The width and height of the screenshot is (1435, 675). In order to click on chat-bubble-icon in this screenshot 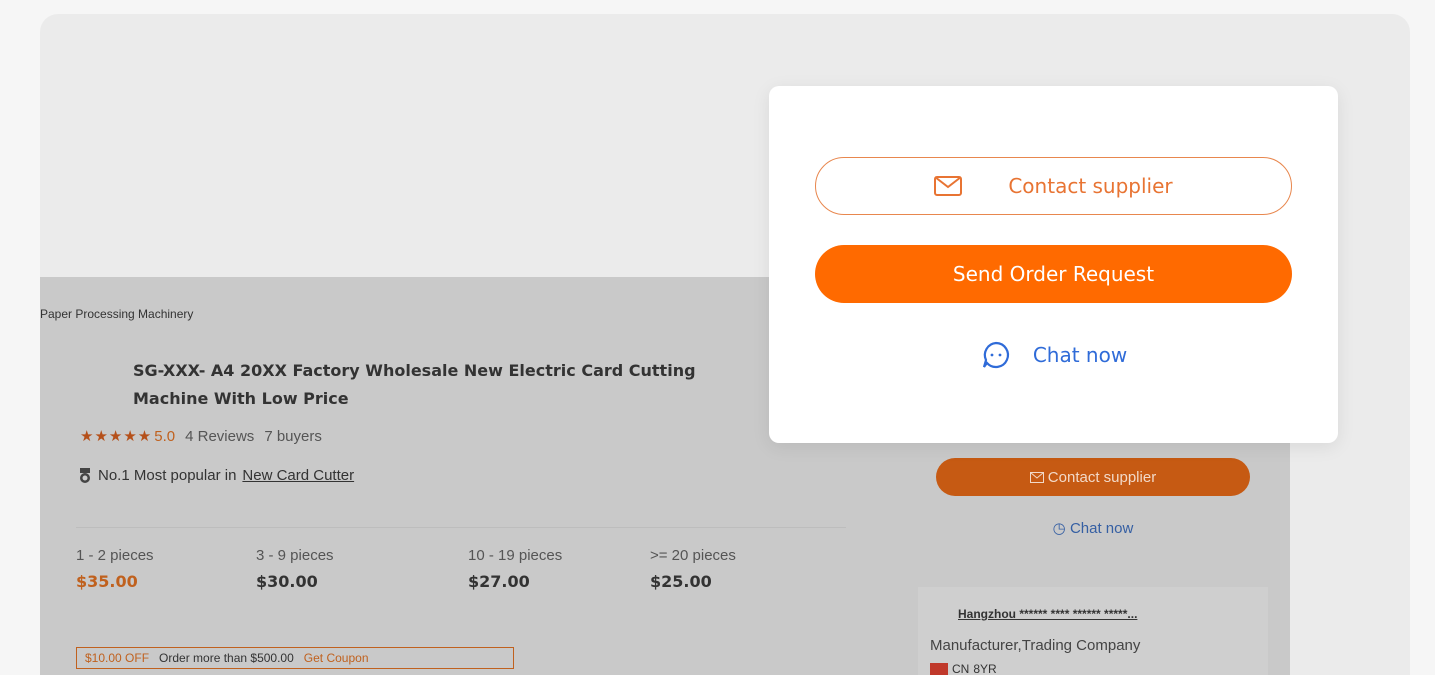, I will do `click(995, 355)`.